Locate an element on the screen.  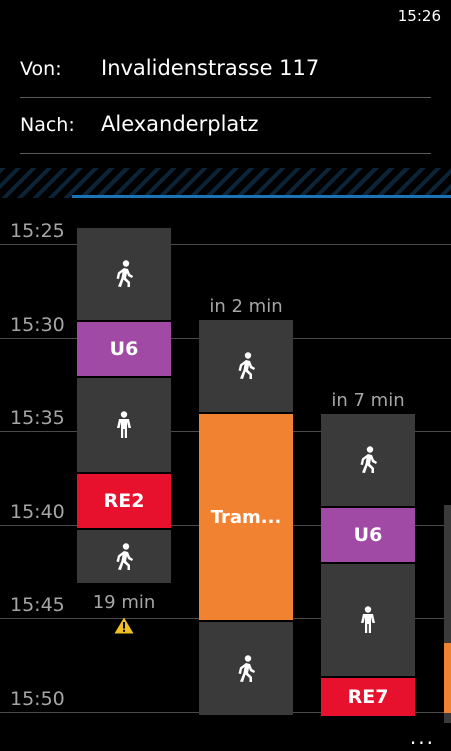
time-label: 15:40 is located at coordinates (37, 512).